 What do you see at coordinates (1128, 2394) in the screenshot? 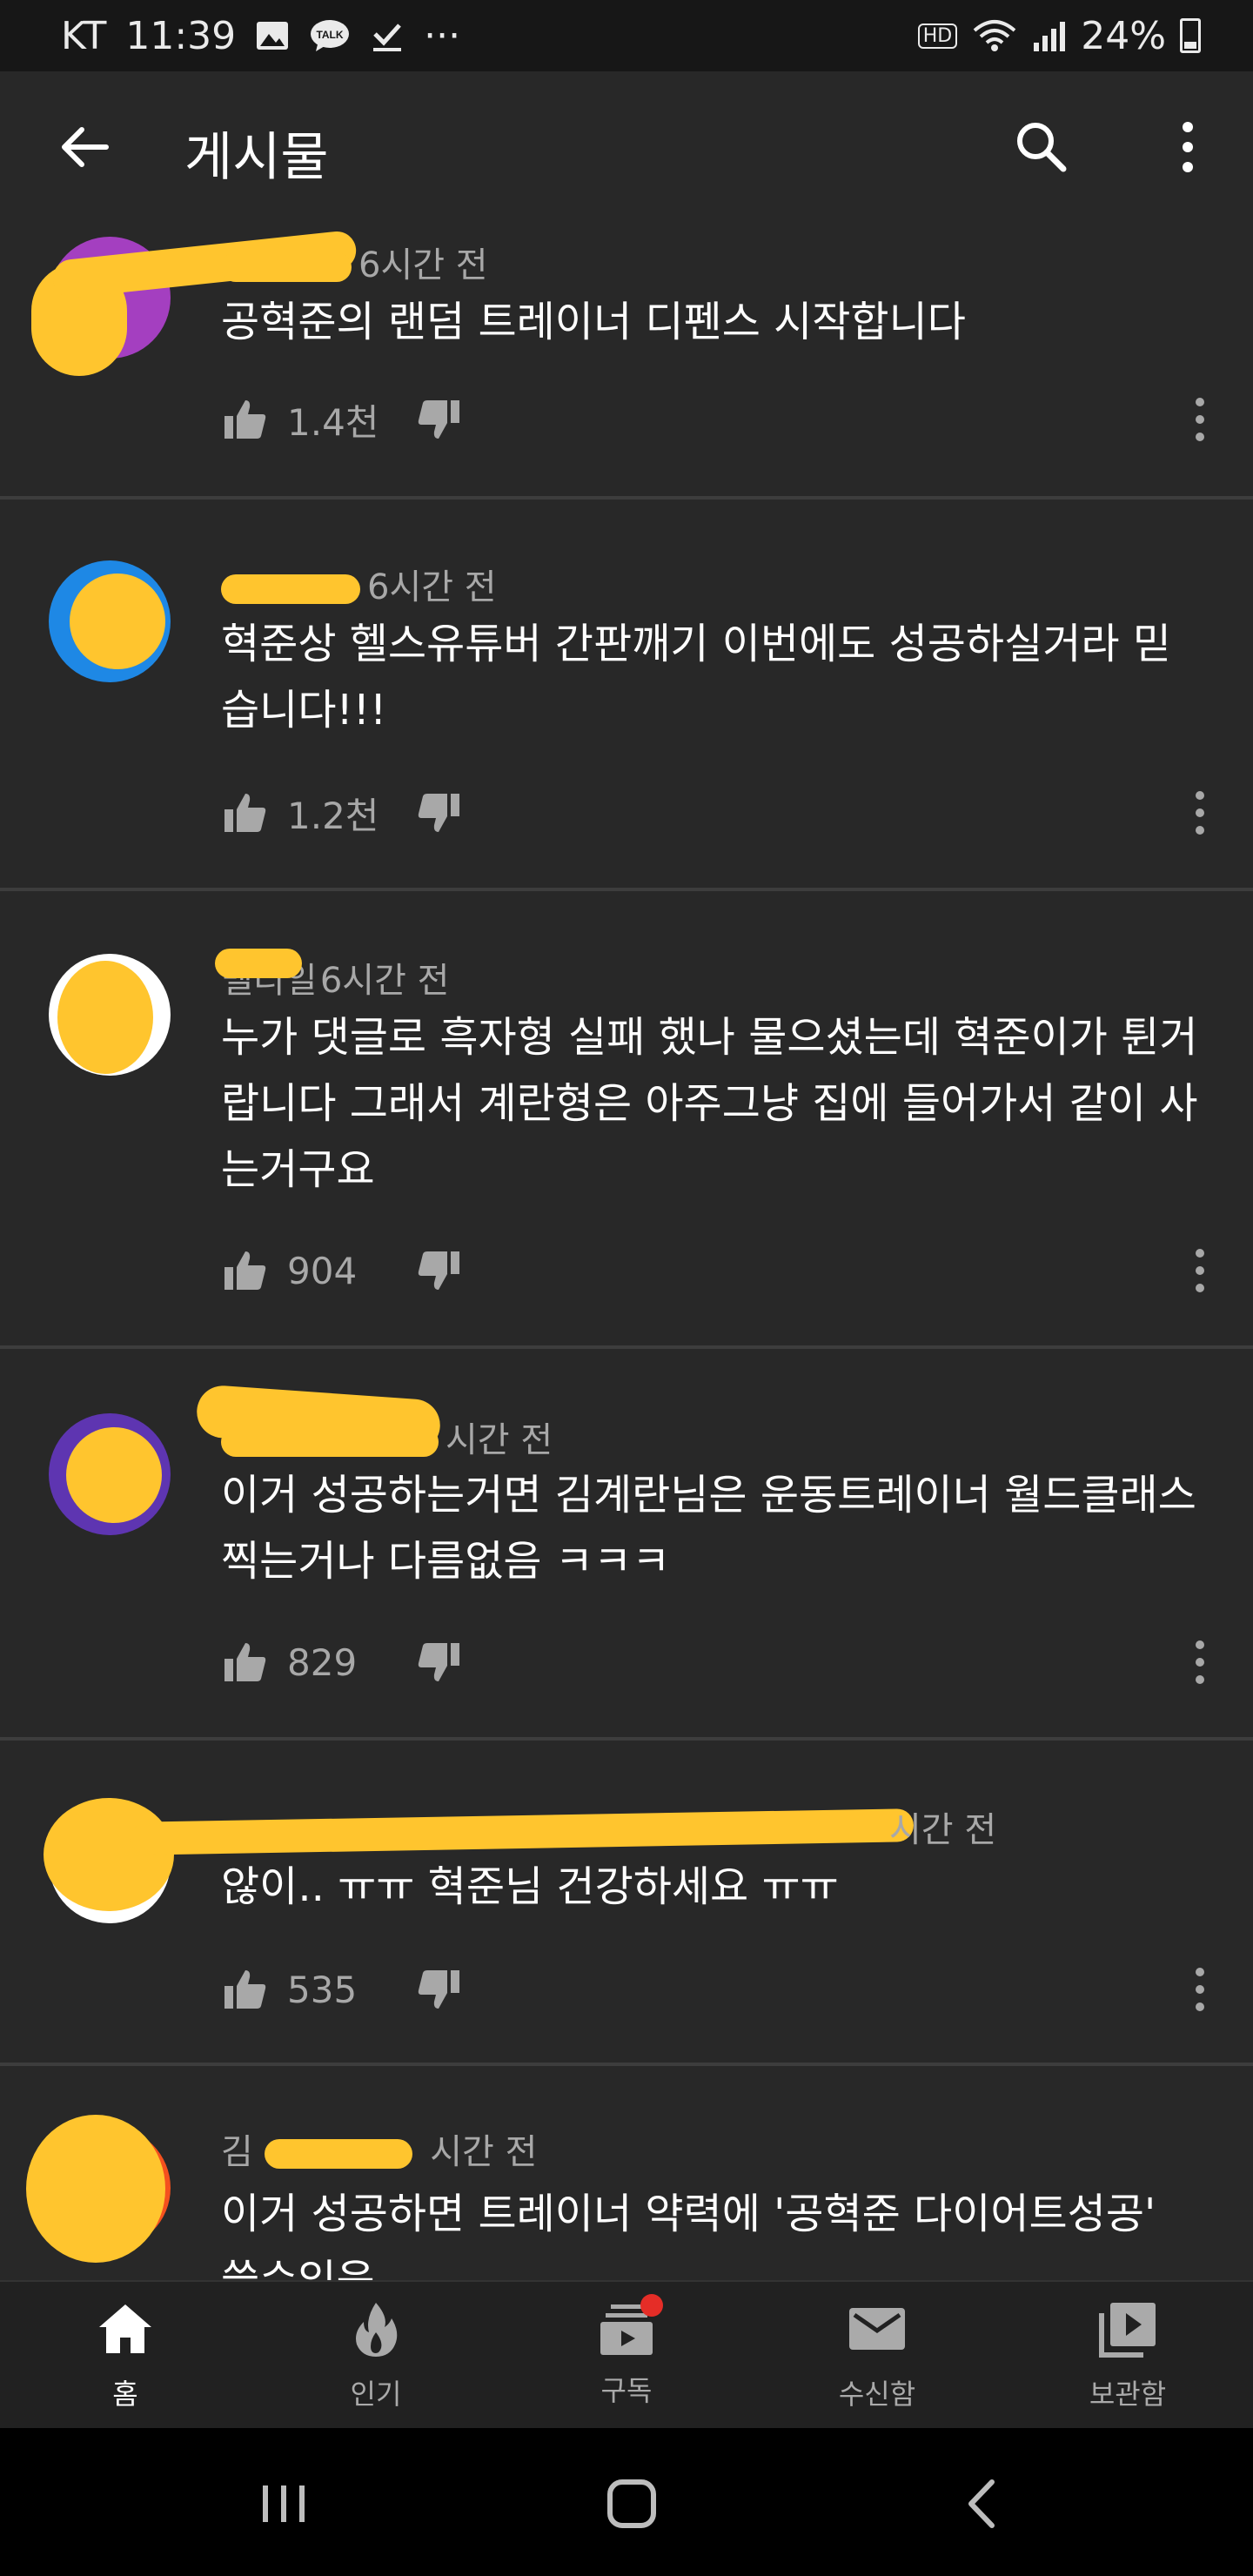
I see `nav-label: 보관함` at bounding box center [1128, 2394].